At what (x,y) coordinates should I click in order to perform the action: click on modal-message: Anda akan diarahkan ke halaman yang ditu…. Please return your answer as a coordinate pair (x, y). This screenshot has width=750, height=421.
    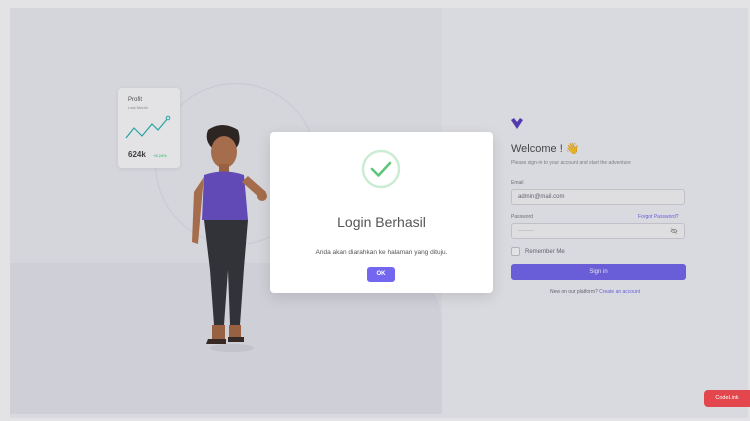
    Looking at the image, I should click on (381, 252).